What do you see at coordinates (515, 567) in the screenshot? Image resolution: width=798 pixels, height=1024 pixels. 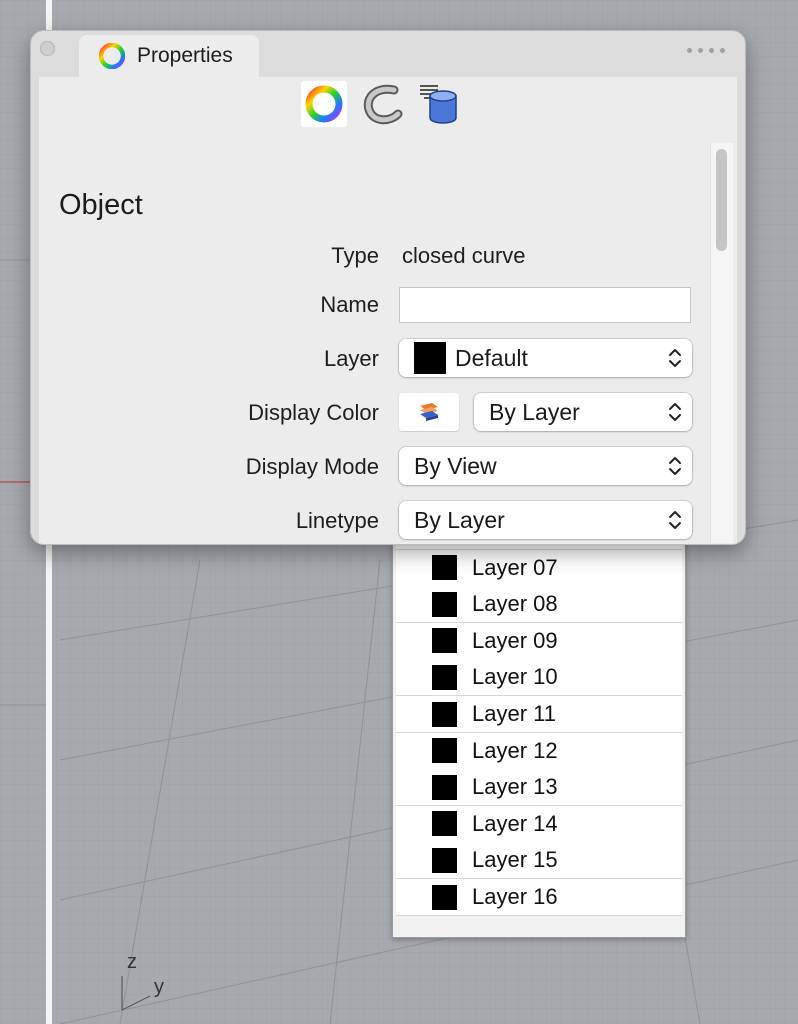 I see `layer-list-item-label: Layer 07` at bounding box center [515, 567].